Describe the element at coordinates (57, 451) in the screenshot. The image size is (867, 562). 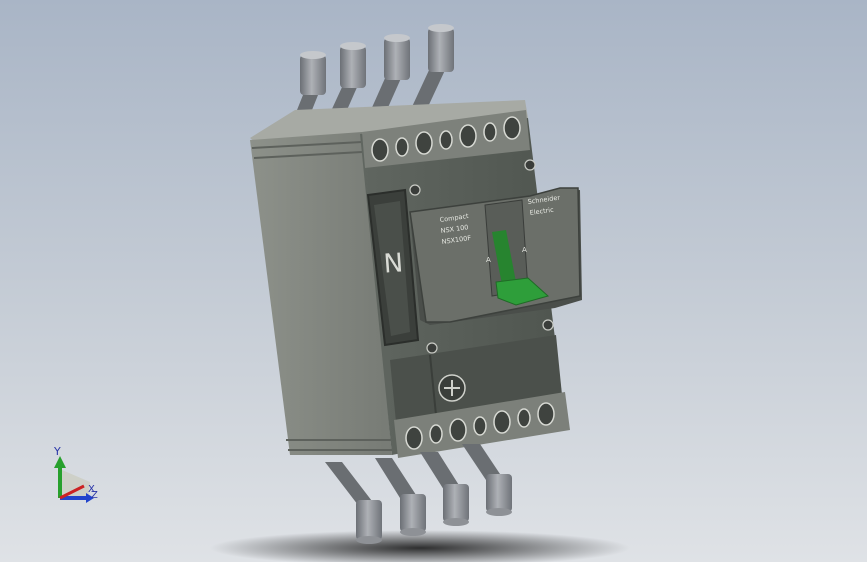
I see `triad-y-label: Y` at that location.